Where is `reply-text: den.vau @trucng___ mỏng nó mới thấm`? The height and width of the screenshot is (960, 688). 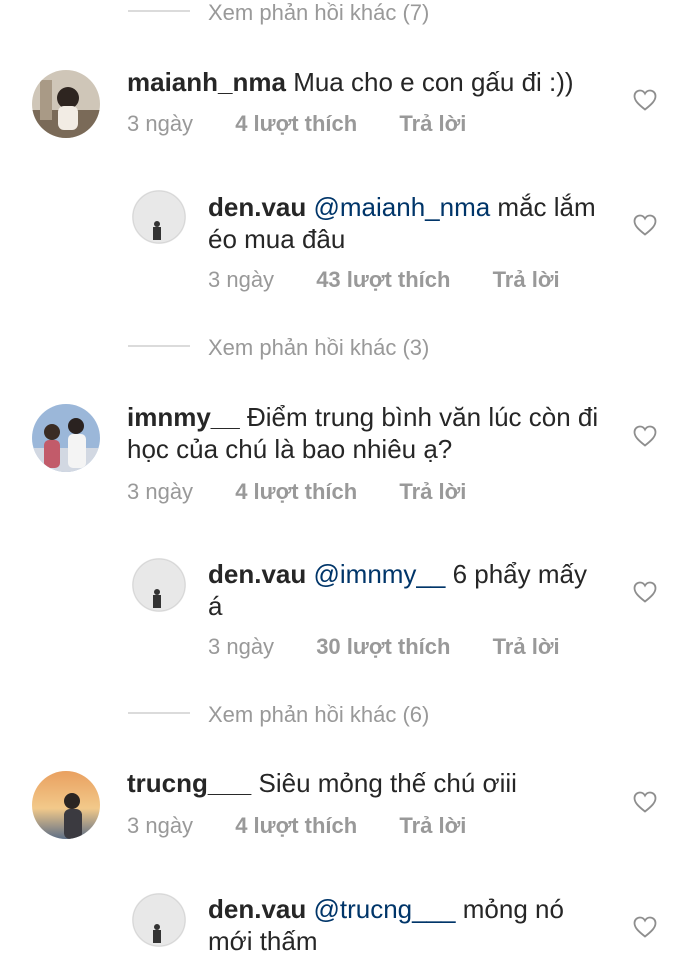
reply-text: den.vau @trucng___ mỏng nó mới thấm is located at coordinates (408, 925).